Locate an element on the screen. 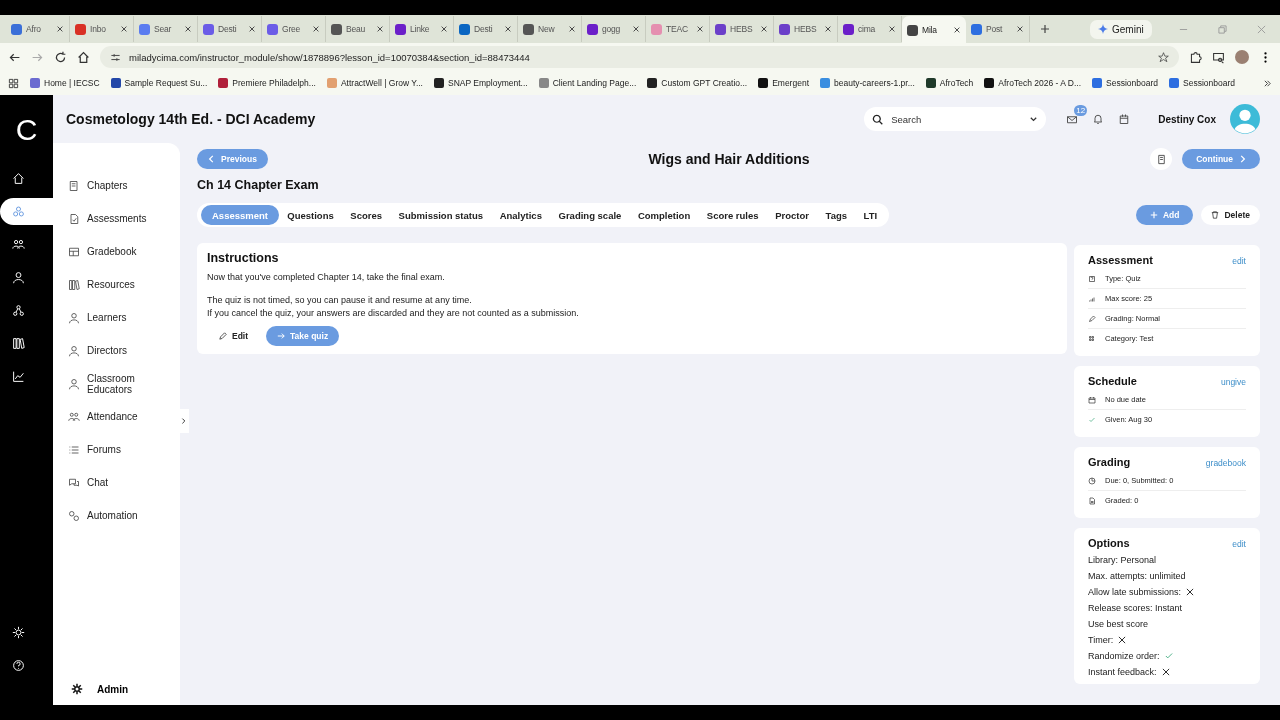  sidebar-item: Resources is located at coordinates (124, 284).